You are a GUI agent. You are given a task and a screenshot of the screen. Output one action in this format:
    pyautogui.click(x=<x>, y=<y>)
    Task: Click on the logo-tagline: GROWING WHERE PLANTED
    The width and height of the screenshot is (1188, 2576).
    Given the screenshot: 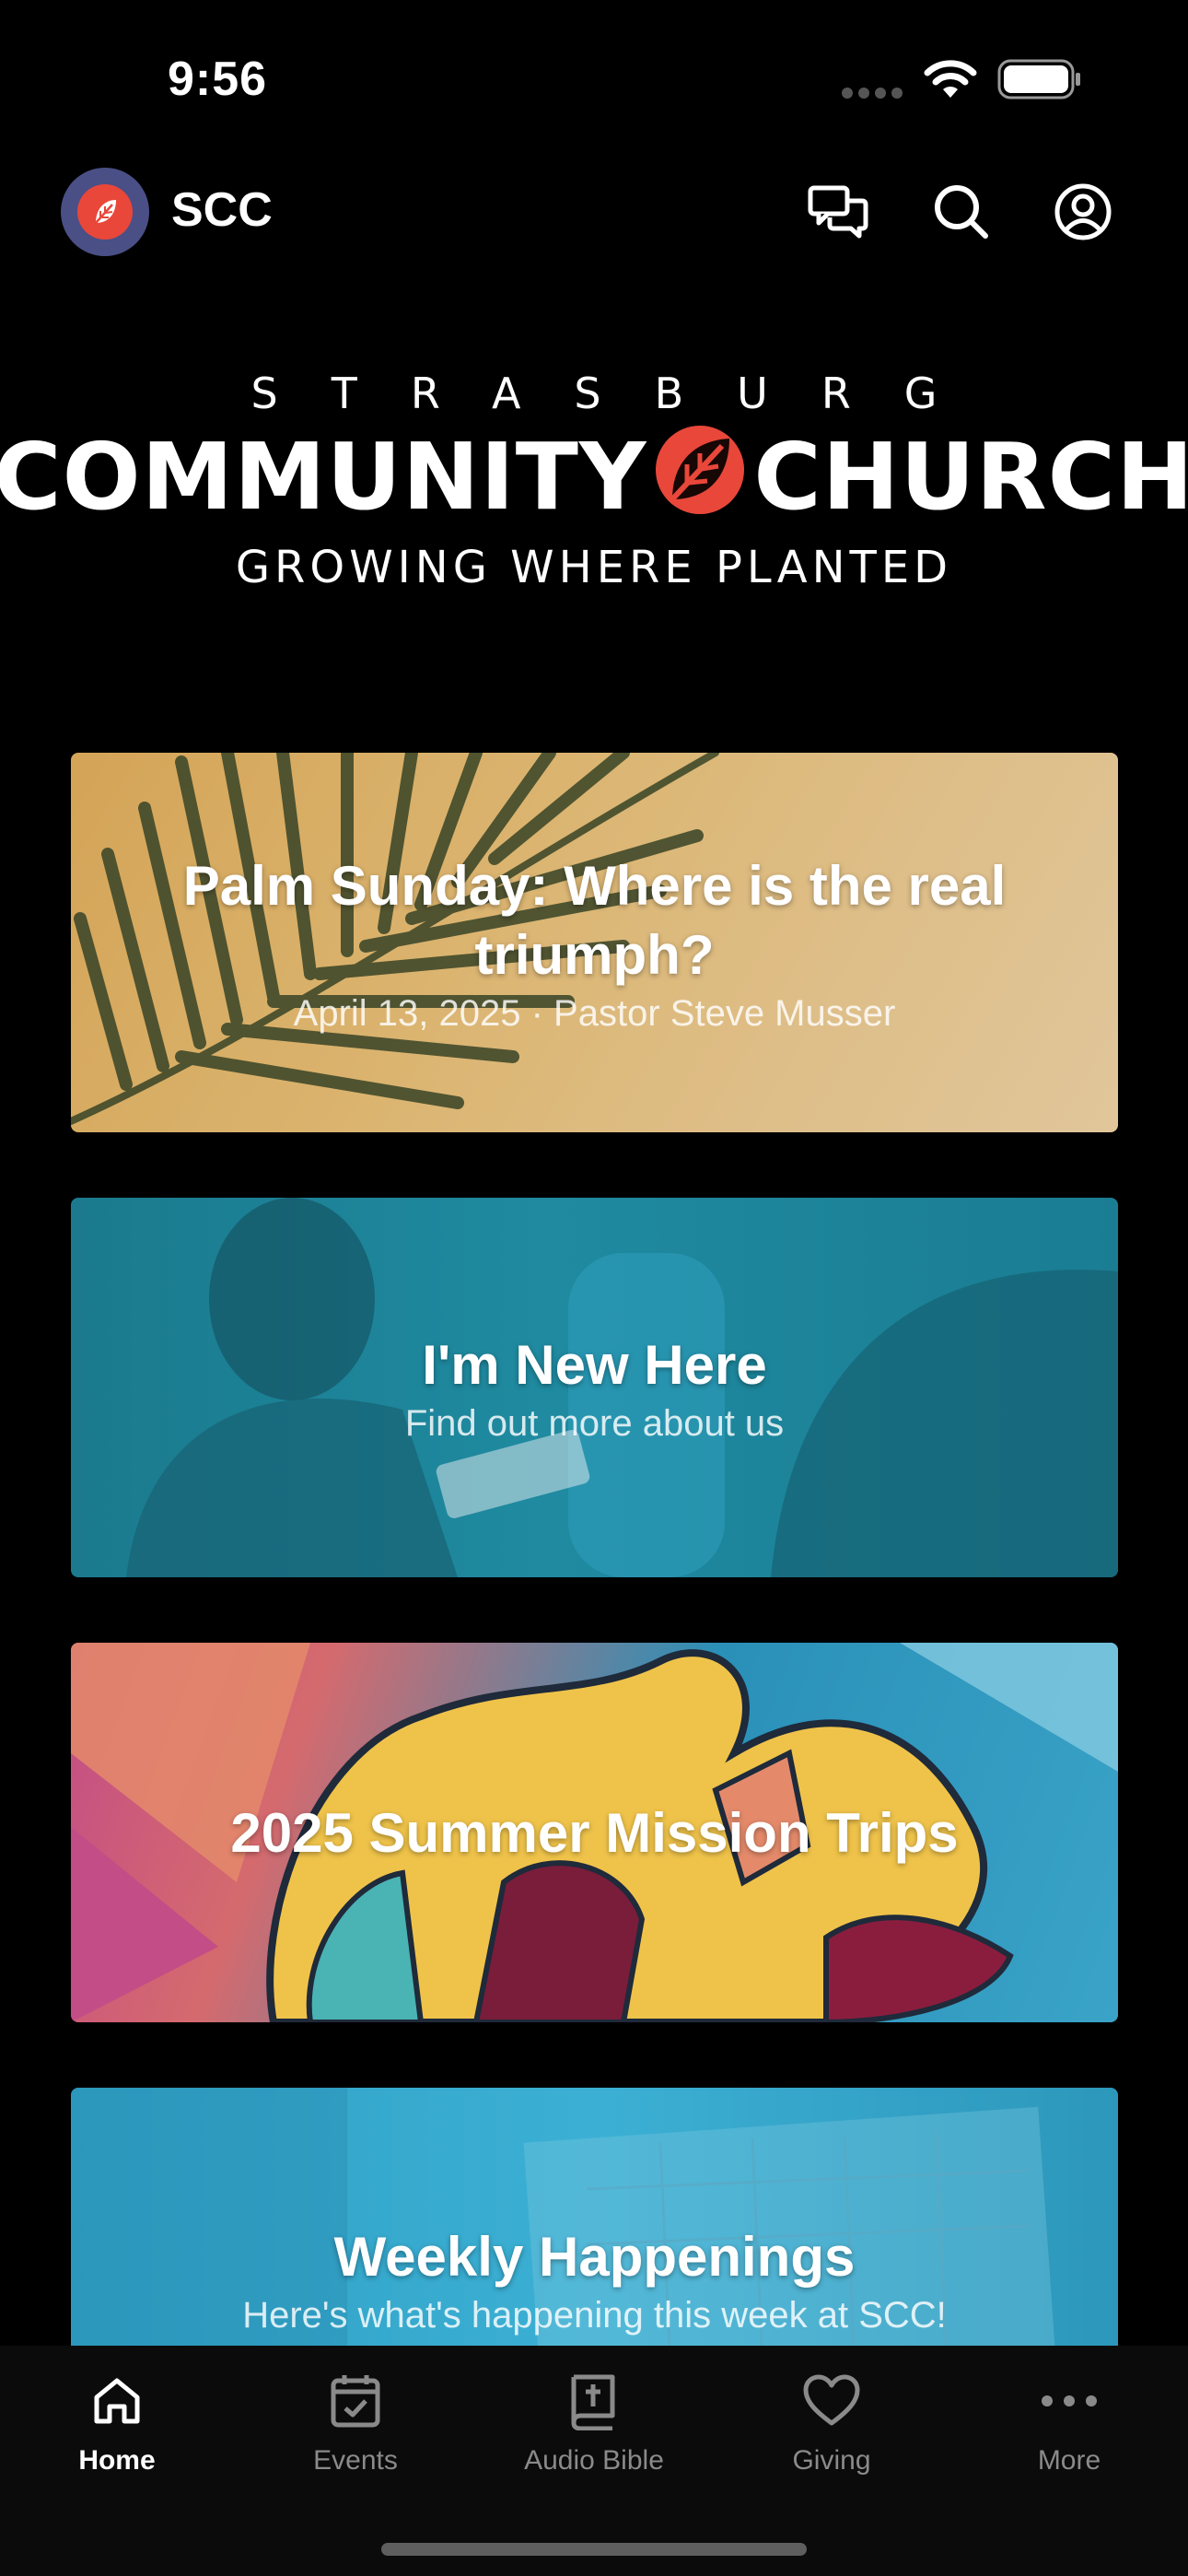 What is the action you would take?
    pyautogui.click(x=594, y=567)
    